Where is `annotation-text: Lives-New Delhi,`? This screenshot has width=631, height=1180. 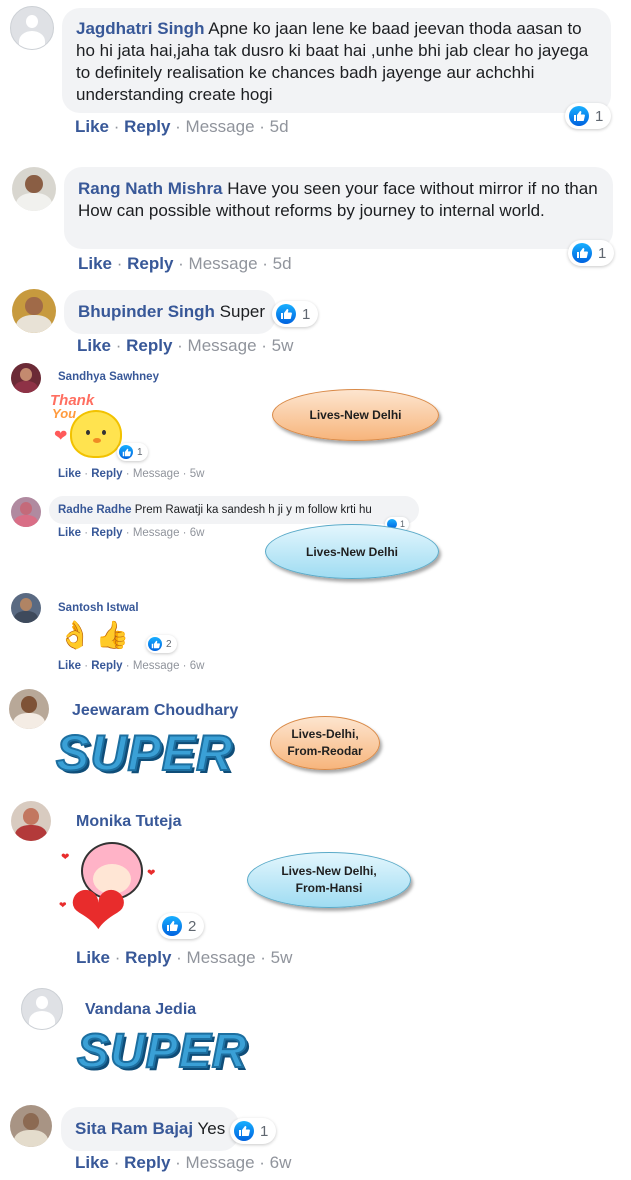
annotation-text: Lives-New Delhi, is located at coordinates (329, 871).